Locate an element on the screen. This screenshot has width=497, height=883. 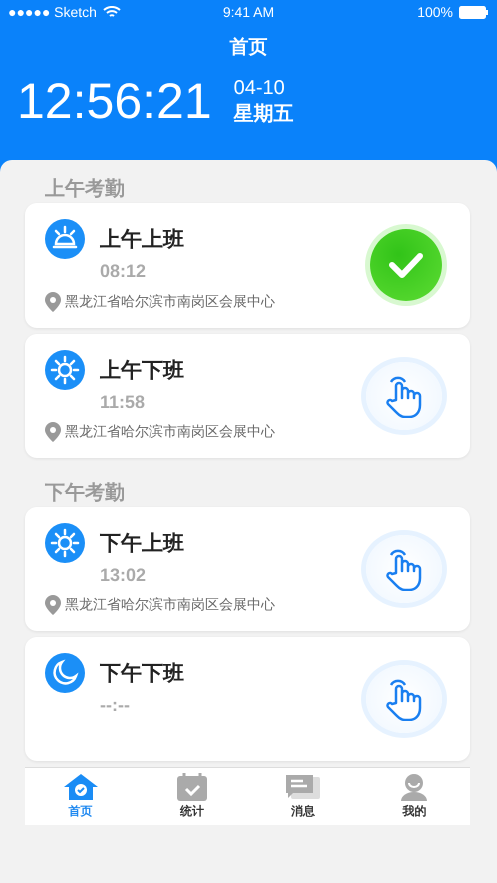
checkmark-icon is located at coordinates (406, 265).